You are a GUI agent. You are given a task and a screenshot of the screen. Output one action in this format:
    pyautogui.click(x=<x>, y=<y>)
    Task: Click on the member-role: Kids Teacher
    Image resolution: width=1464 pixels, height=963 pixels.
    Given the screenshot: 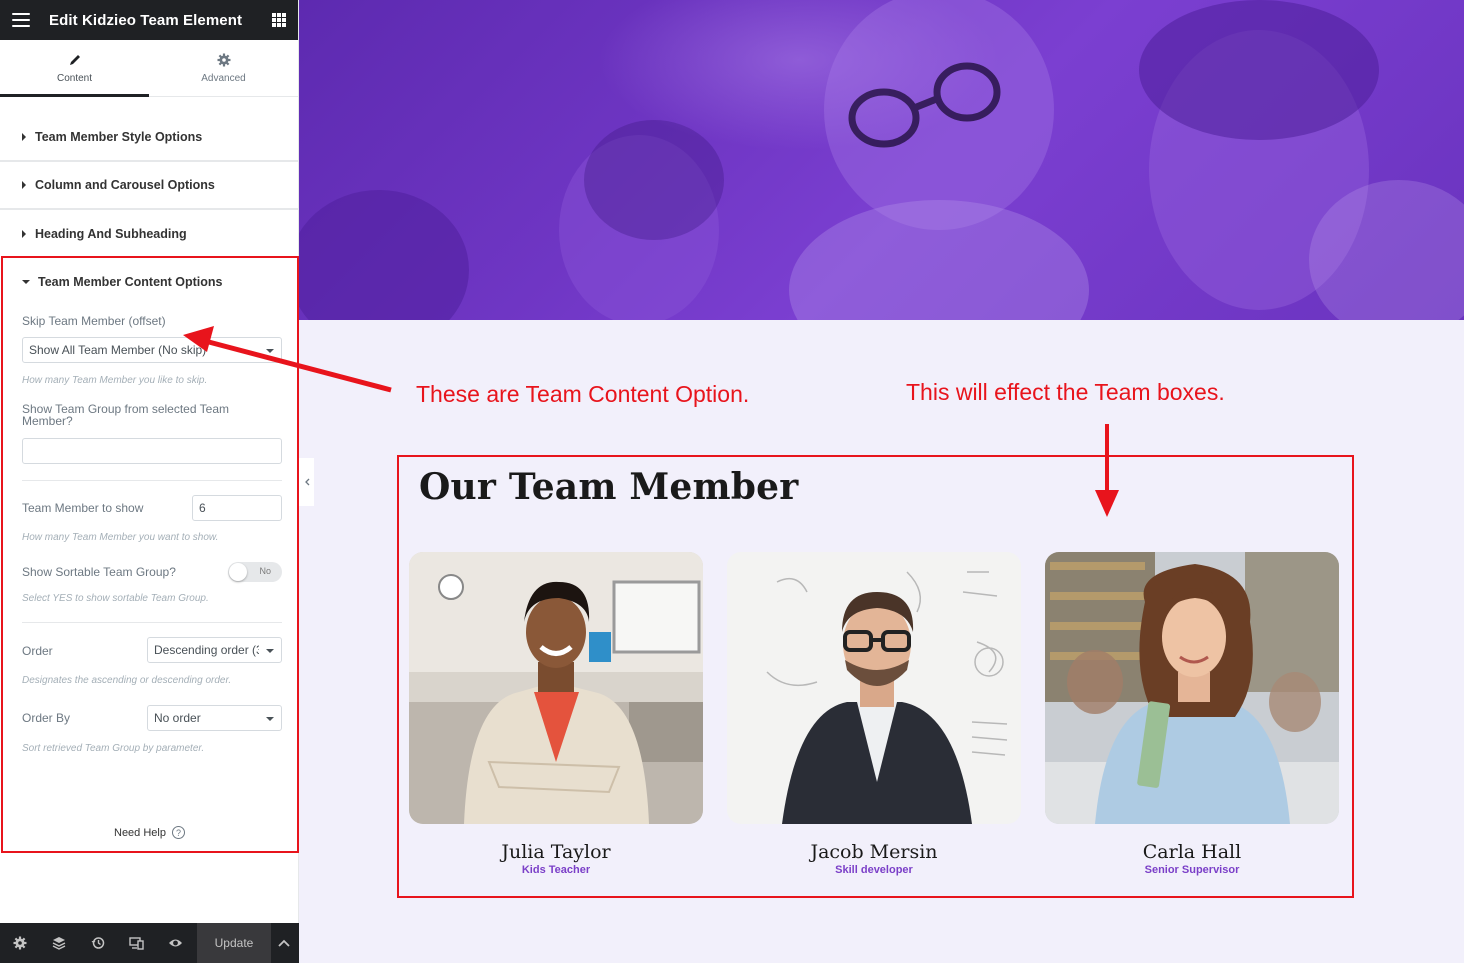 What is the action you would take?
    pyautogui.click(x=556, y=870)
    